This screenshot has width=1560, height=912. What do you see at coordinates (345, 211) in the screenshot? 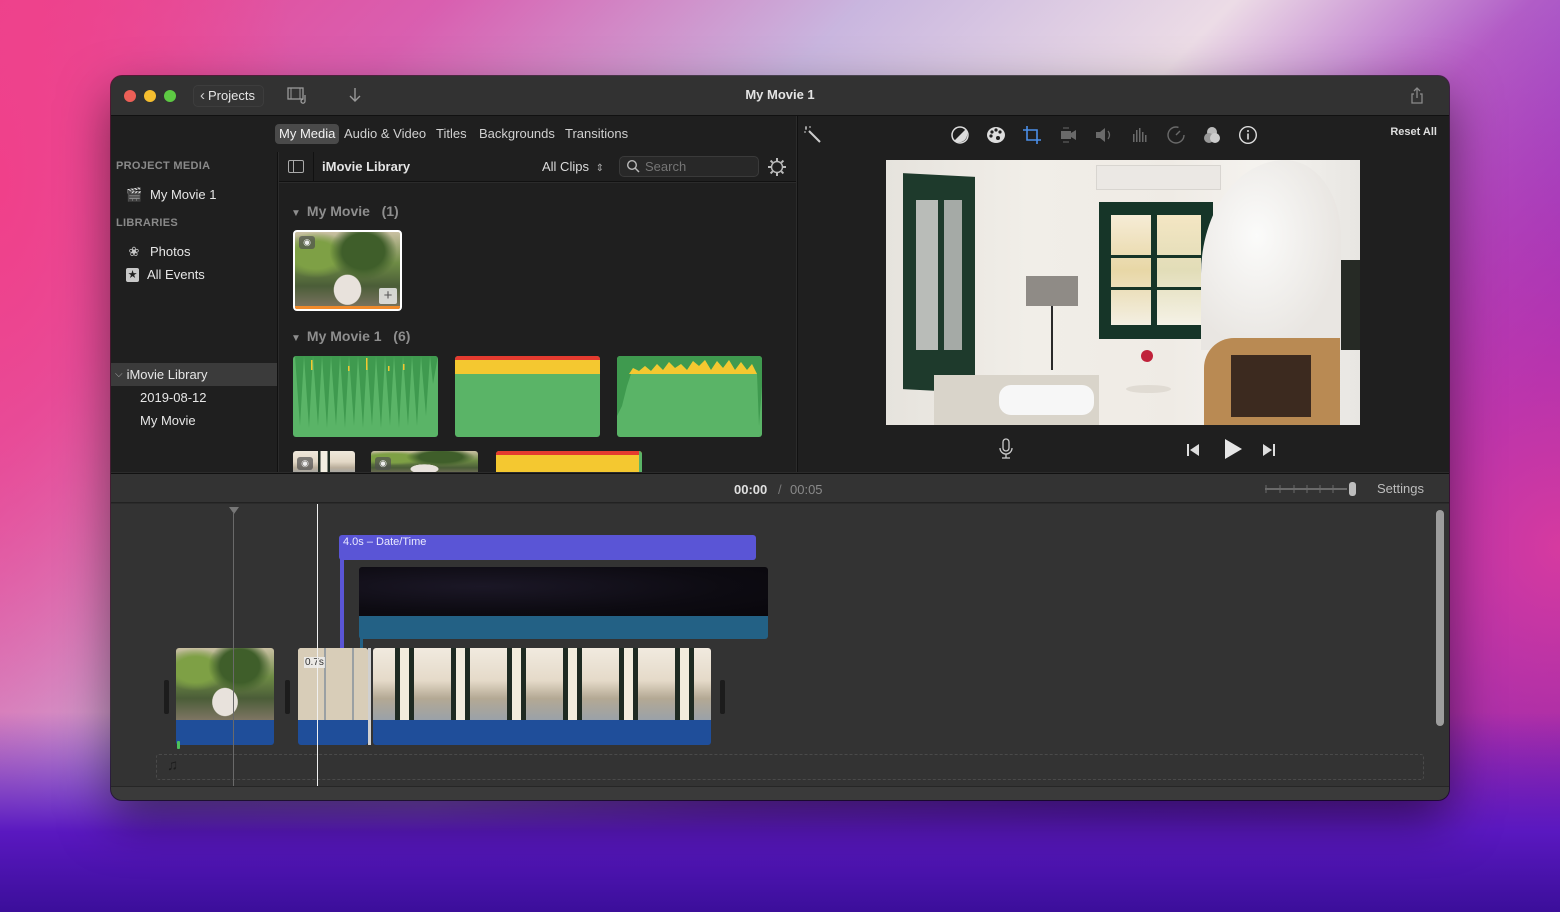
I see `section-my-movie: ▼ My Movie (1)` at bounding box center [345, 211].